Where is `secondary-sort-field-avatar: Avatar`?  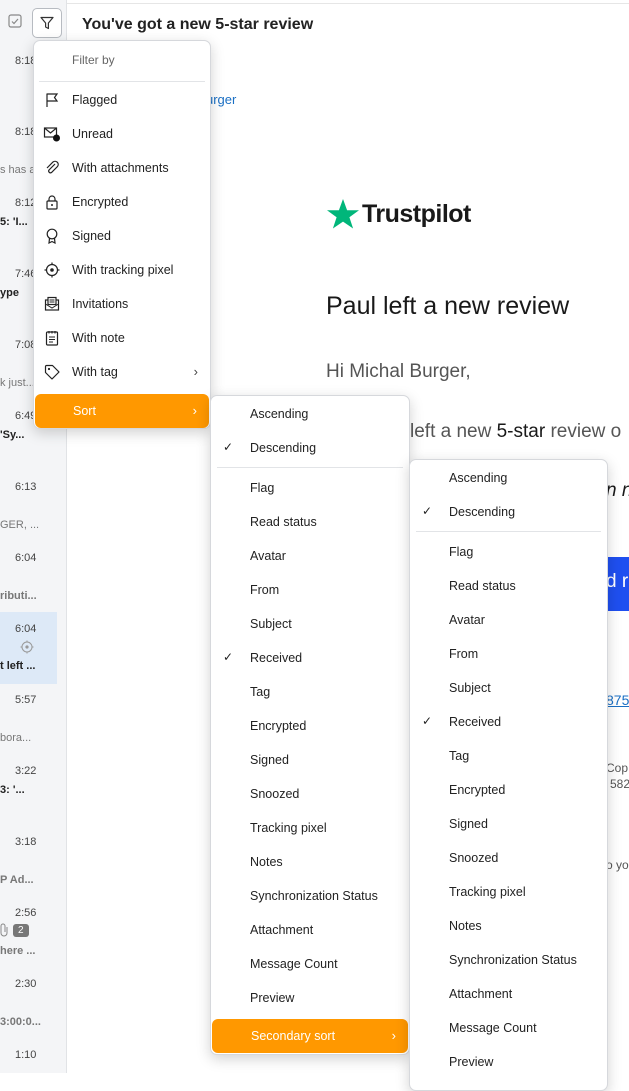
secondary-sort-field-avatar: Avatar is located at coordinates (508, 620).